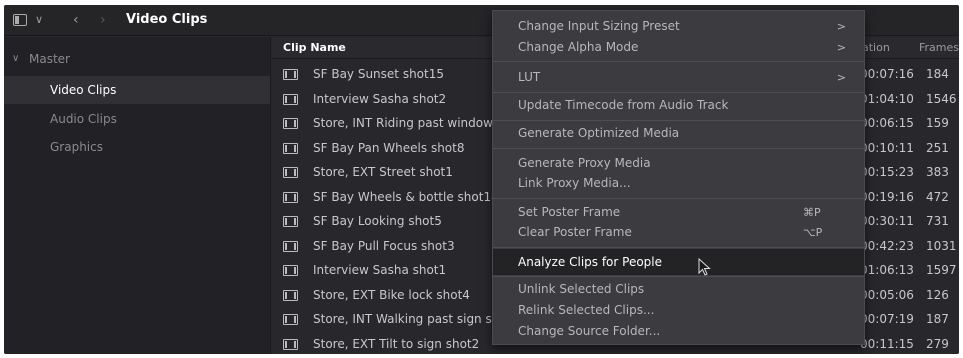 The height and width of the screenshot is (358, 963). I want to click on clip-frames: 731, so click(937, 221).